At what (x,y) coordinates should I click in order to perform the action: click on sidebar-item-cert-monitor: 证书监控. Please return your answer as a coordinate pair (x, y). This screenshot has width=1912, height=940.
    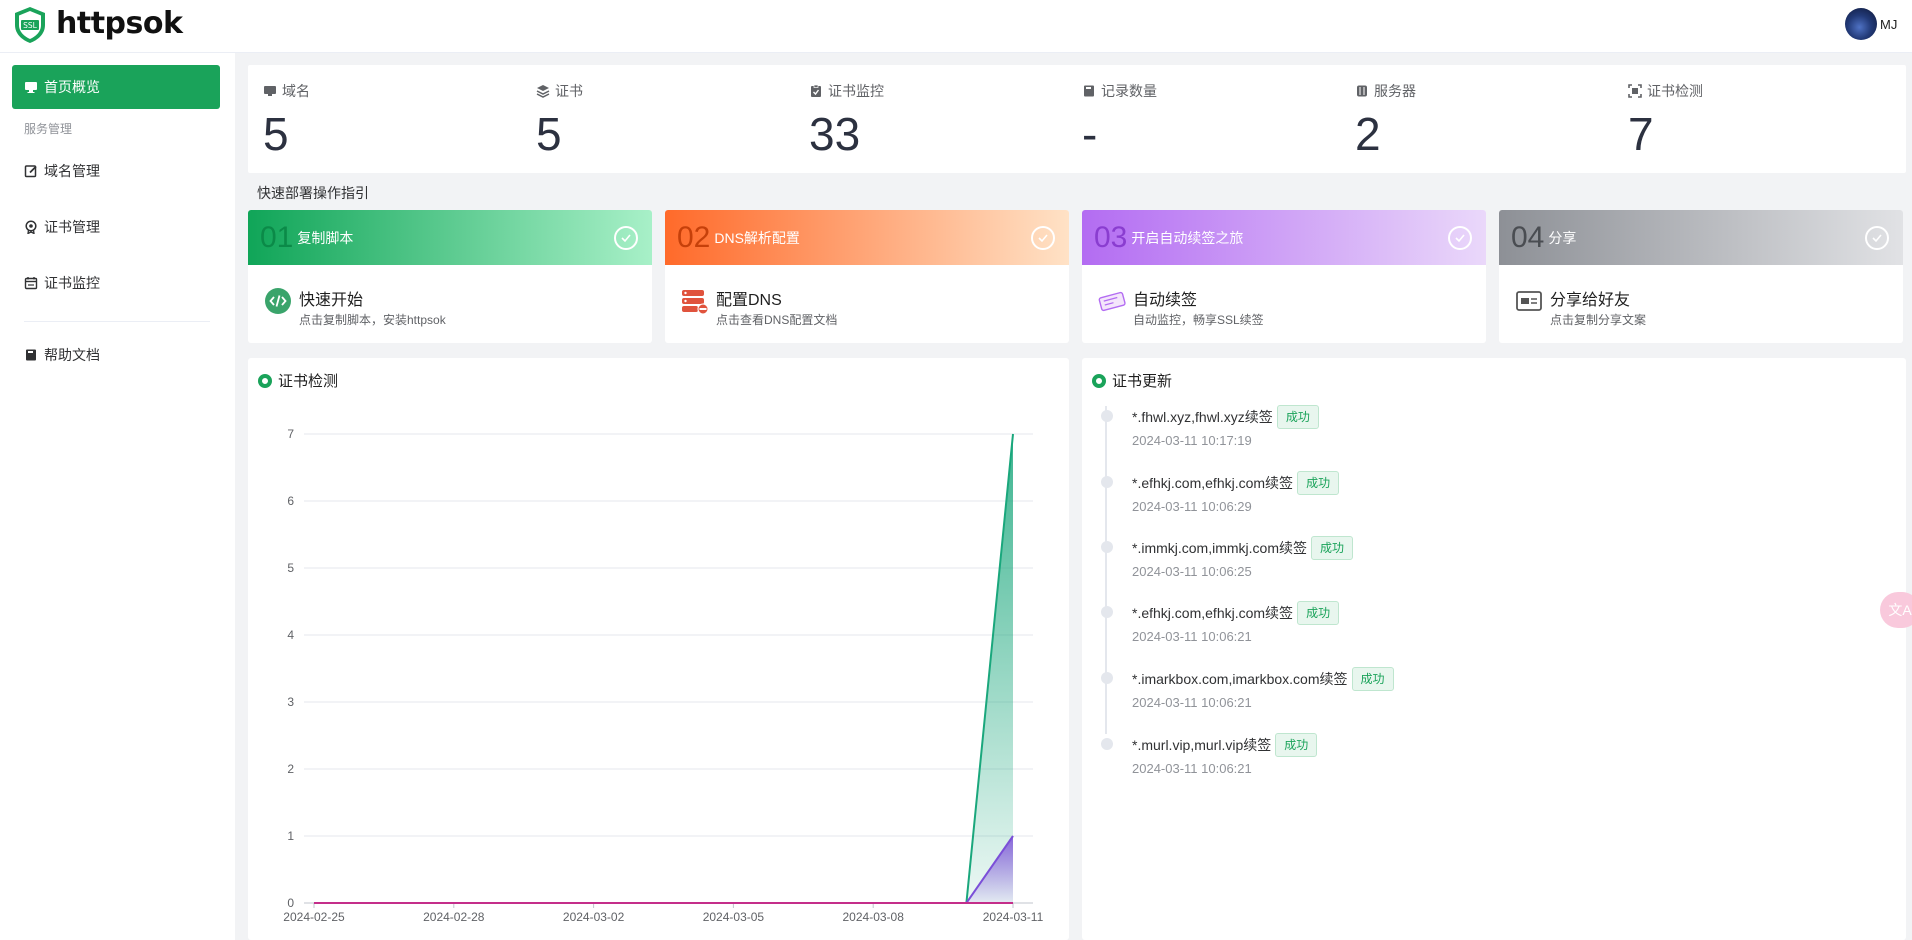
    Looking at the image, I should click on (62, 283).